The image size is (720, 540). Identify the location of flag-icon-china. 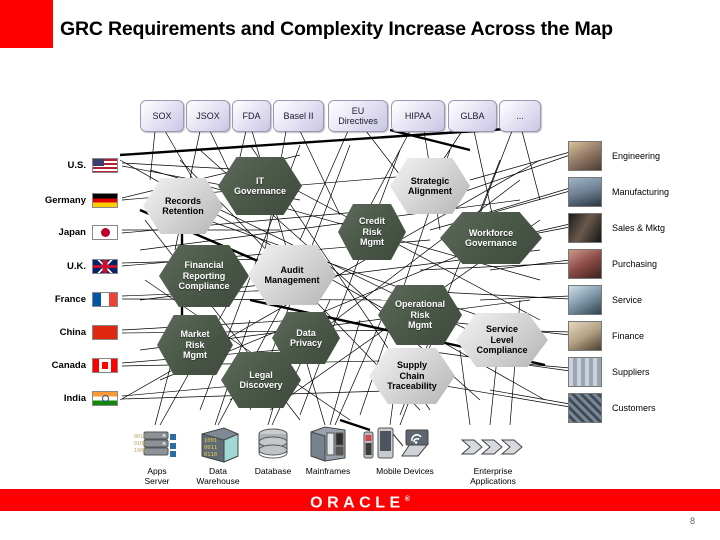
(105, 332).